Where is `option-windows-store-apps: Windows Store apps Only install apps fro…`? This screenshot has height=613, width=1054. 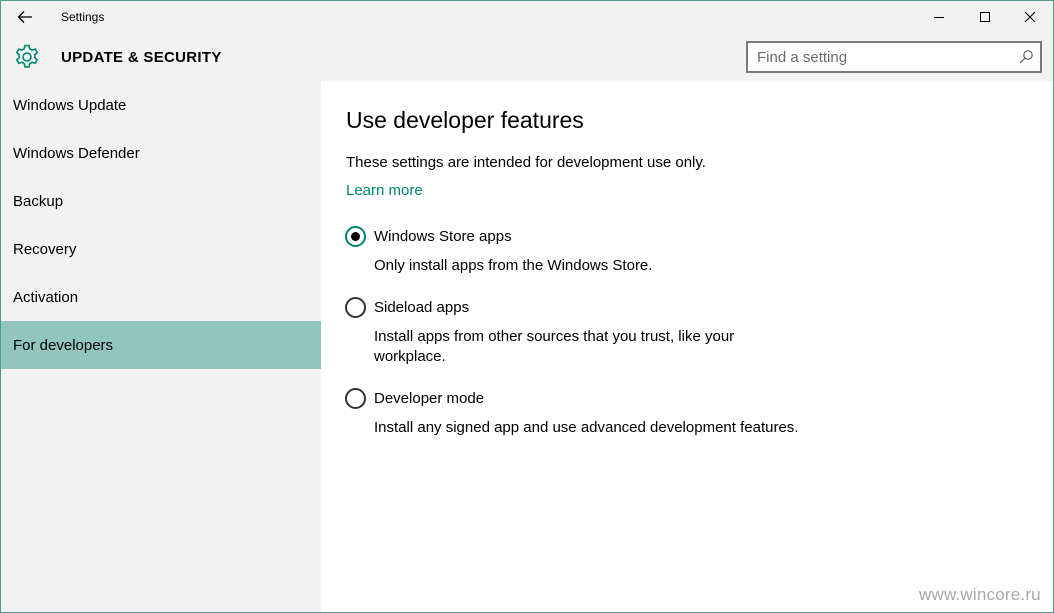 option-windows-store-apps: Windows Store apps Only install apps fro… is located at coordinates (585, 251).